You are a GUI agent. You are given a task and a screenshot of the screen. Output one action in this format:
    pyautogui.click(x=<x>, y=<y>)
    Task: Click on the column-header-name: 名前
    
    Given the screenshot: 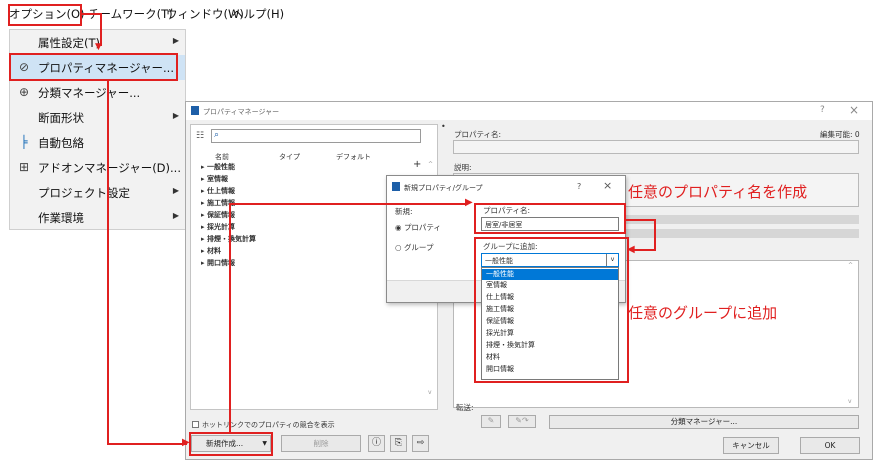 What is the action you would take?
    pyautogui.click(x=222, y=157)
    